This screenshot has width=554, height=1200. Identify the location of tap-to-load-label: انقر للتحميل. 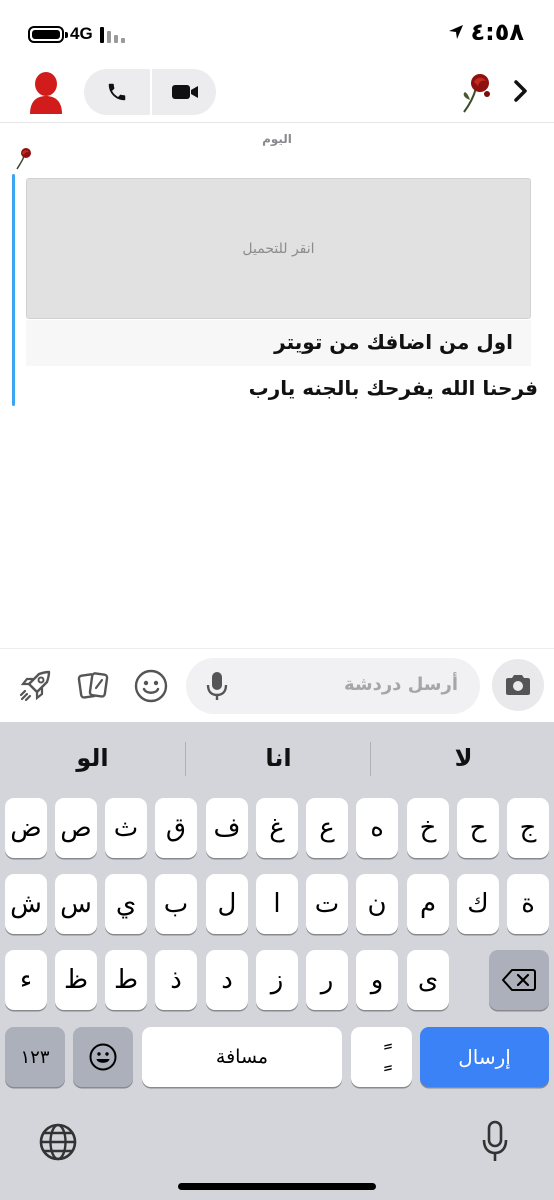
(278, 248).